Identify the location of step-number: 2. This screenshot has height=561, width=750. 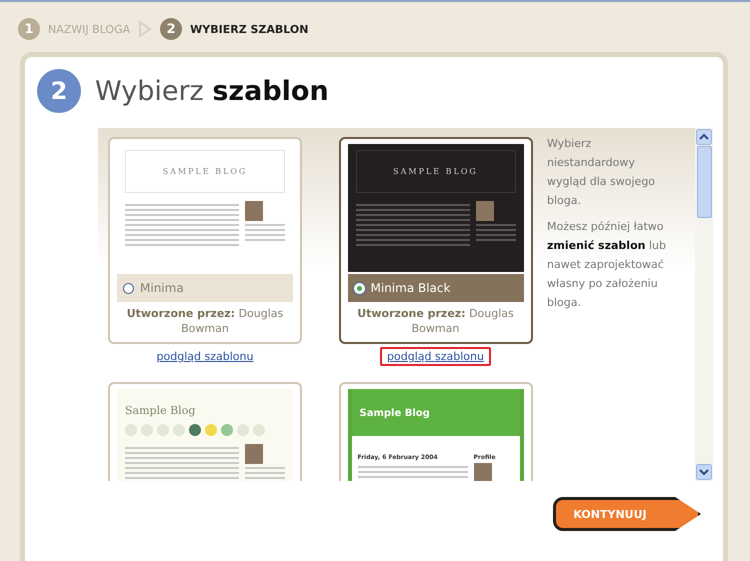
(171, 29).